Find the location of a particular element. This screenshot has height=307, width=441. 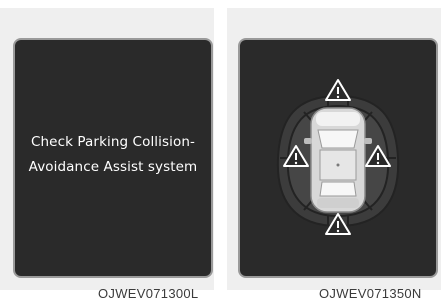

warning-message-line-1: Check Parking Collision- is located at coordinates (113, 142).